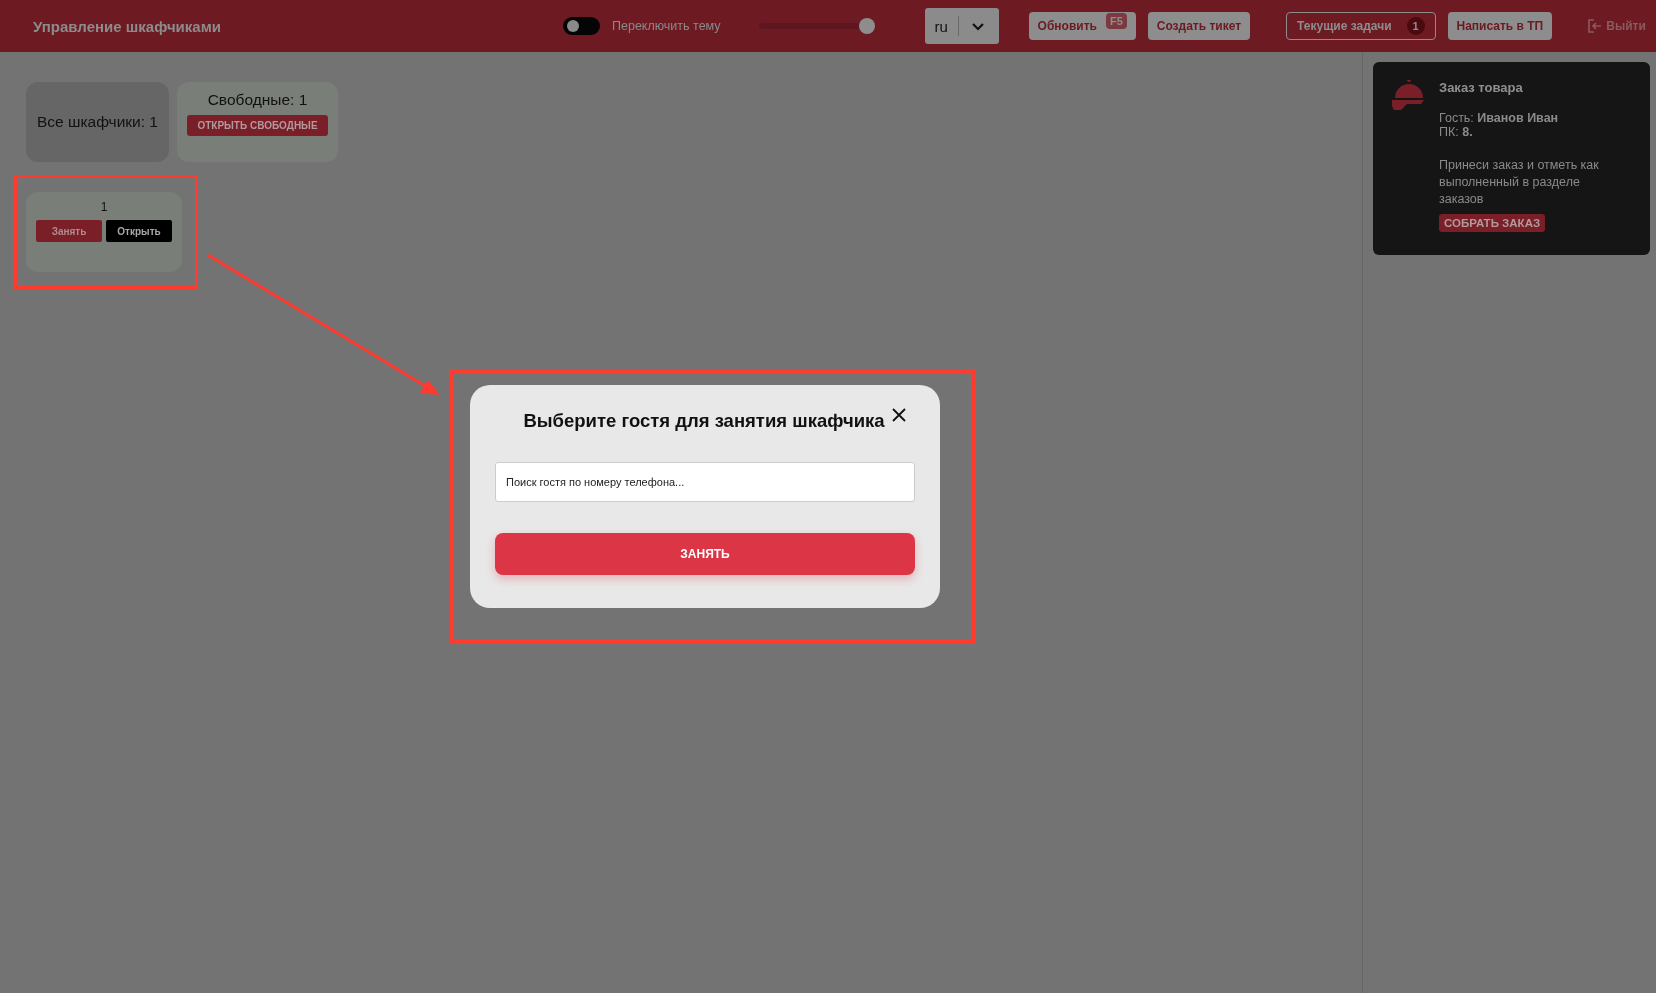  I want to click on cloche-icon, so click(1408, 96).